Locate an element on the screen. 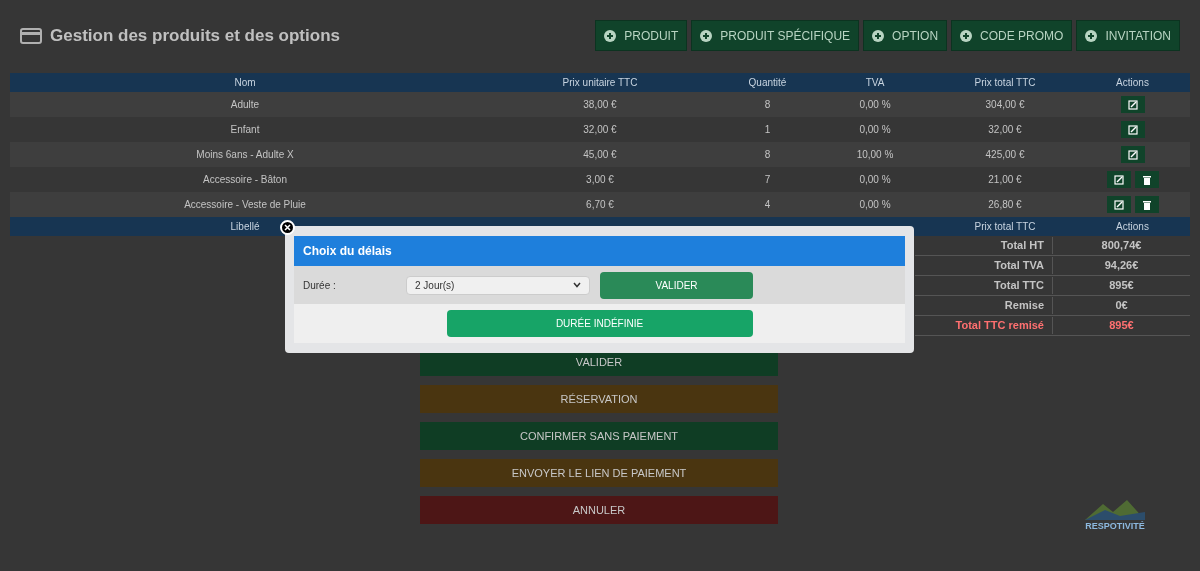 This screenshot has width=1200, height=571. table-cell-text: Enfant is located at coordinates (245, 130).